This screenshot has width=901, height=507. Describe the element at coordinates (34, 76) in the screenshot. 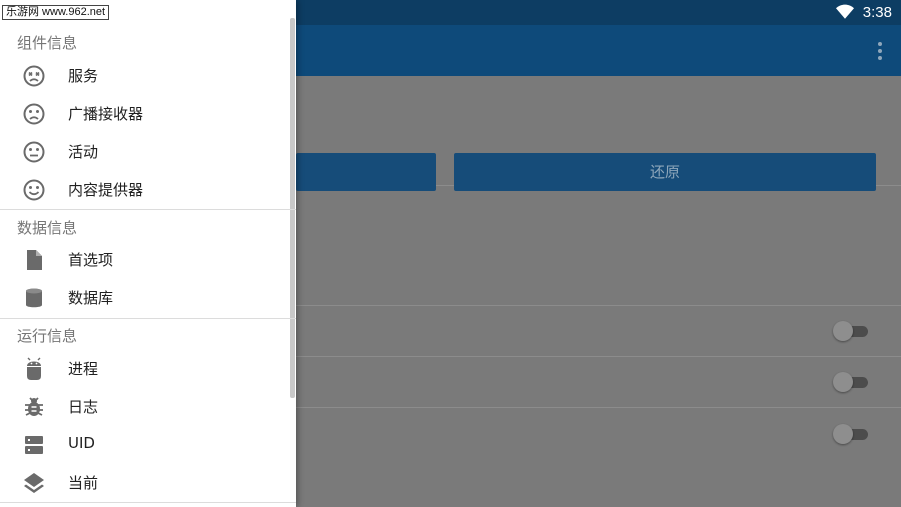

I see `face-dead-icon` at that location.